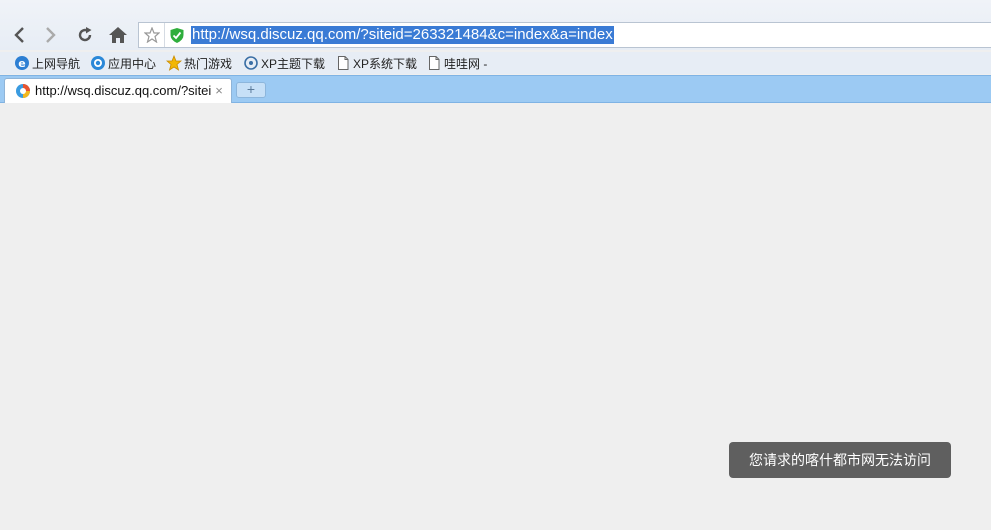 The image size is (991, 530). I want to click on error-toast: 您请求的喀什都市网无法访问, so click(840, 460).